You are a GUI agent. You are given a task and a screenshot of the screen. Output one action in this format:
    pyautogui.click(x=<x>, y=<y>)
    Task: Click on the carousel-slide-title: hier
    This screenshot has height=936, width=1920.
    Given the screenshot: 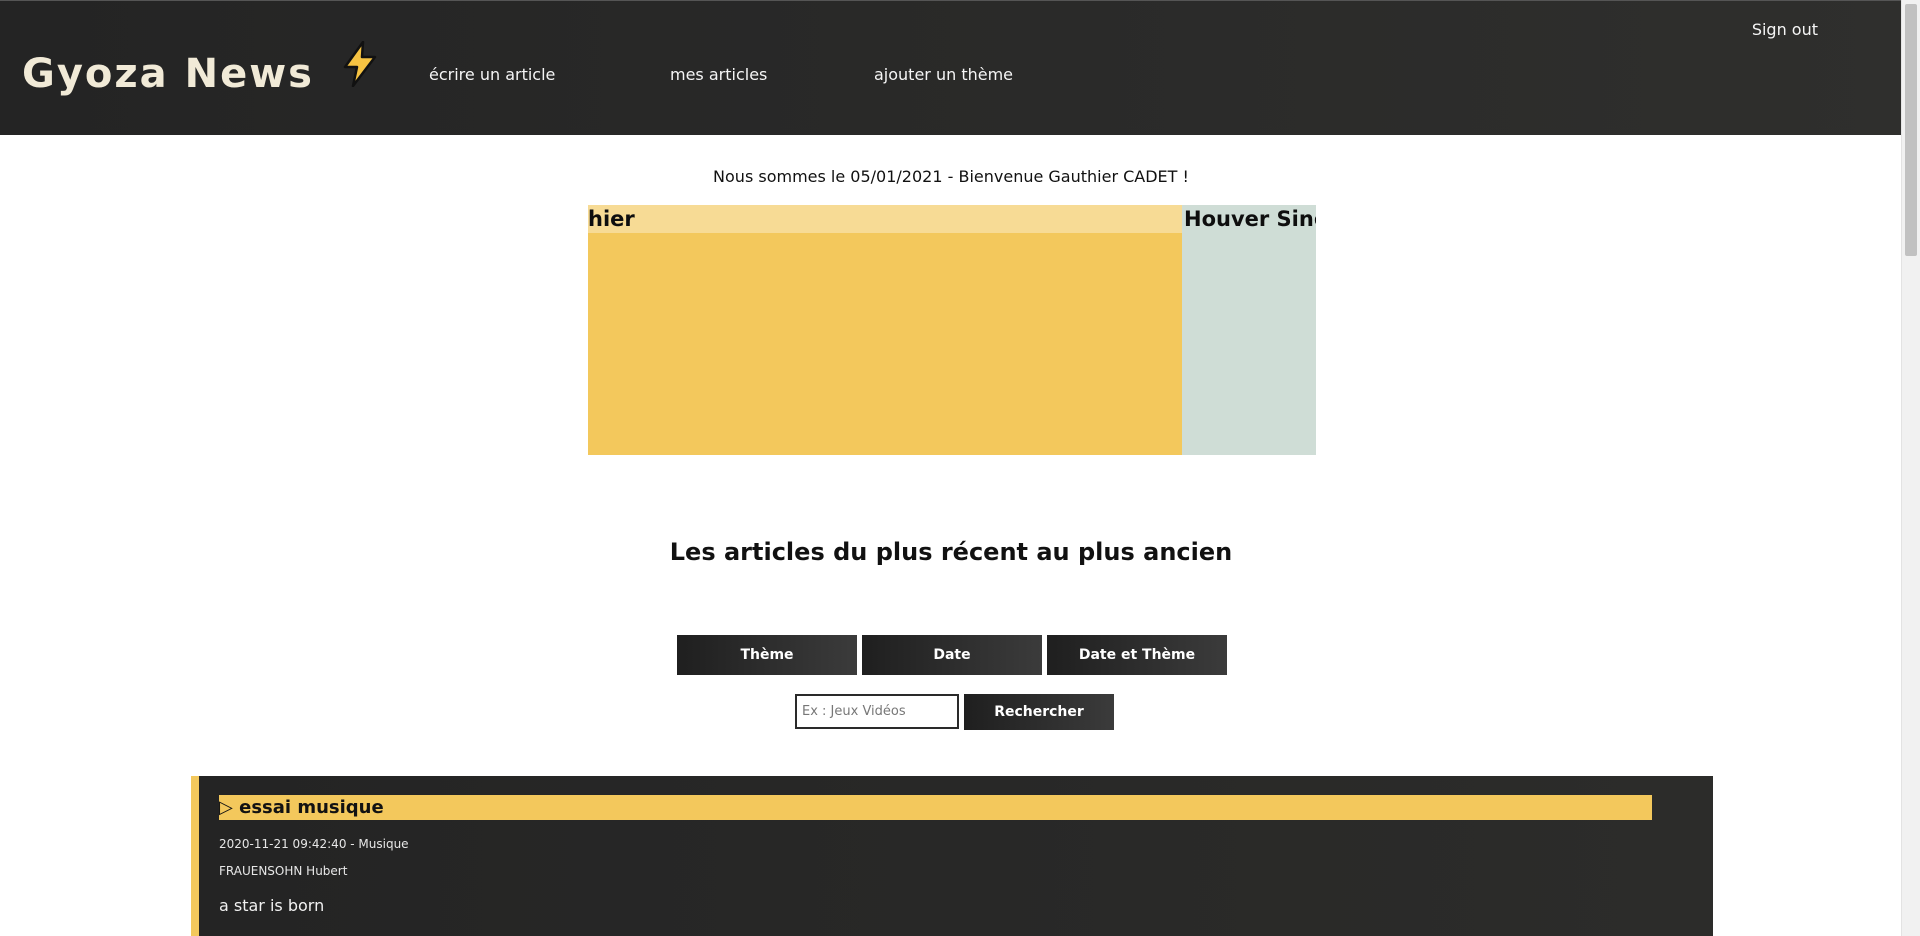 What is the action you would take?
    pyautogui.click(x=885, y=219)
    